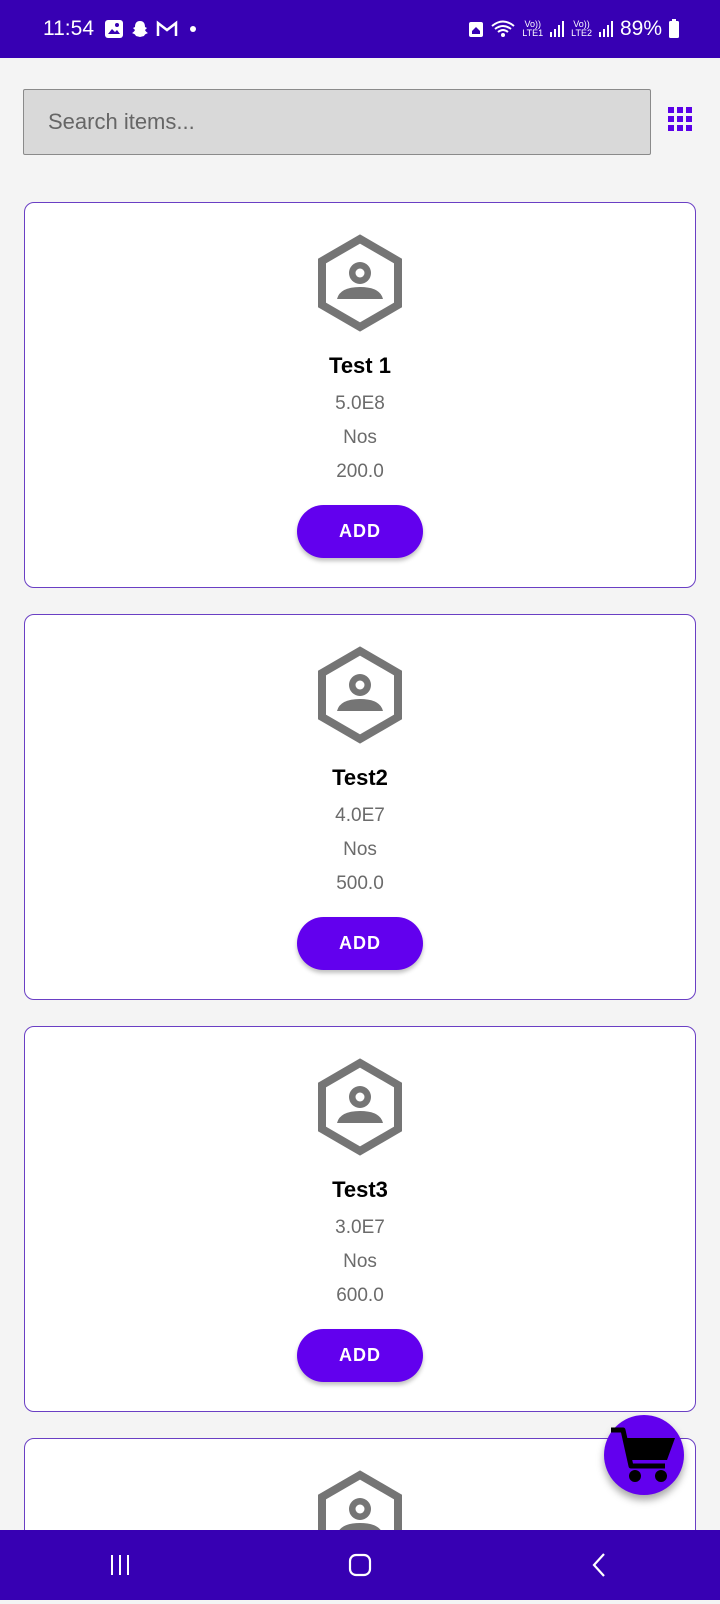 The width and height of the screenshot is (720, 1604). What do you see at coordinates (360, 29) in the screenshot?
I see `status-bar: 11:54 Vo)) LTE1 Vo)) LTE2 89%` at bounding box center [360, 29].